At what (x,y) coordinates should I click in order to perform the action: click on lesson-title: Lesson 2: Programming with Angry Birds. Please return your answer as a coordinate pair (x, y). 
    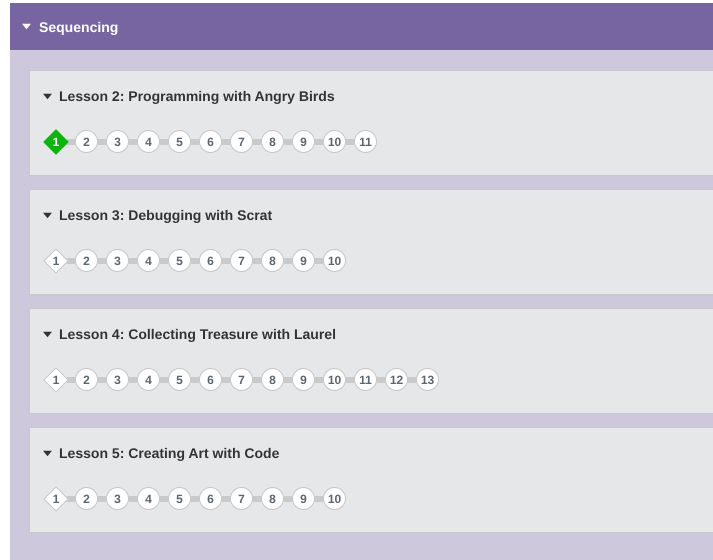
    Looking at the image, I should click on (197, 96).